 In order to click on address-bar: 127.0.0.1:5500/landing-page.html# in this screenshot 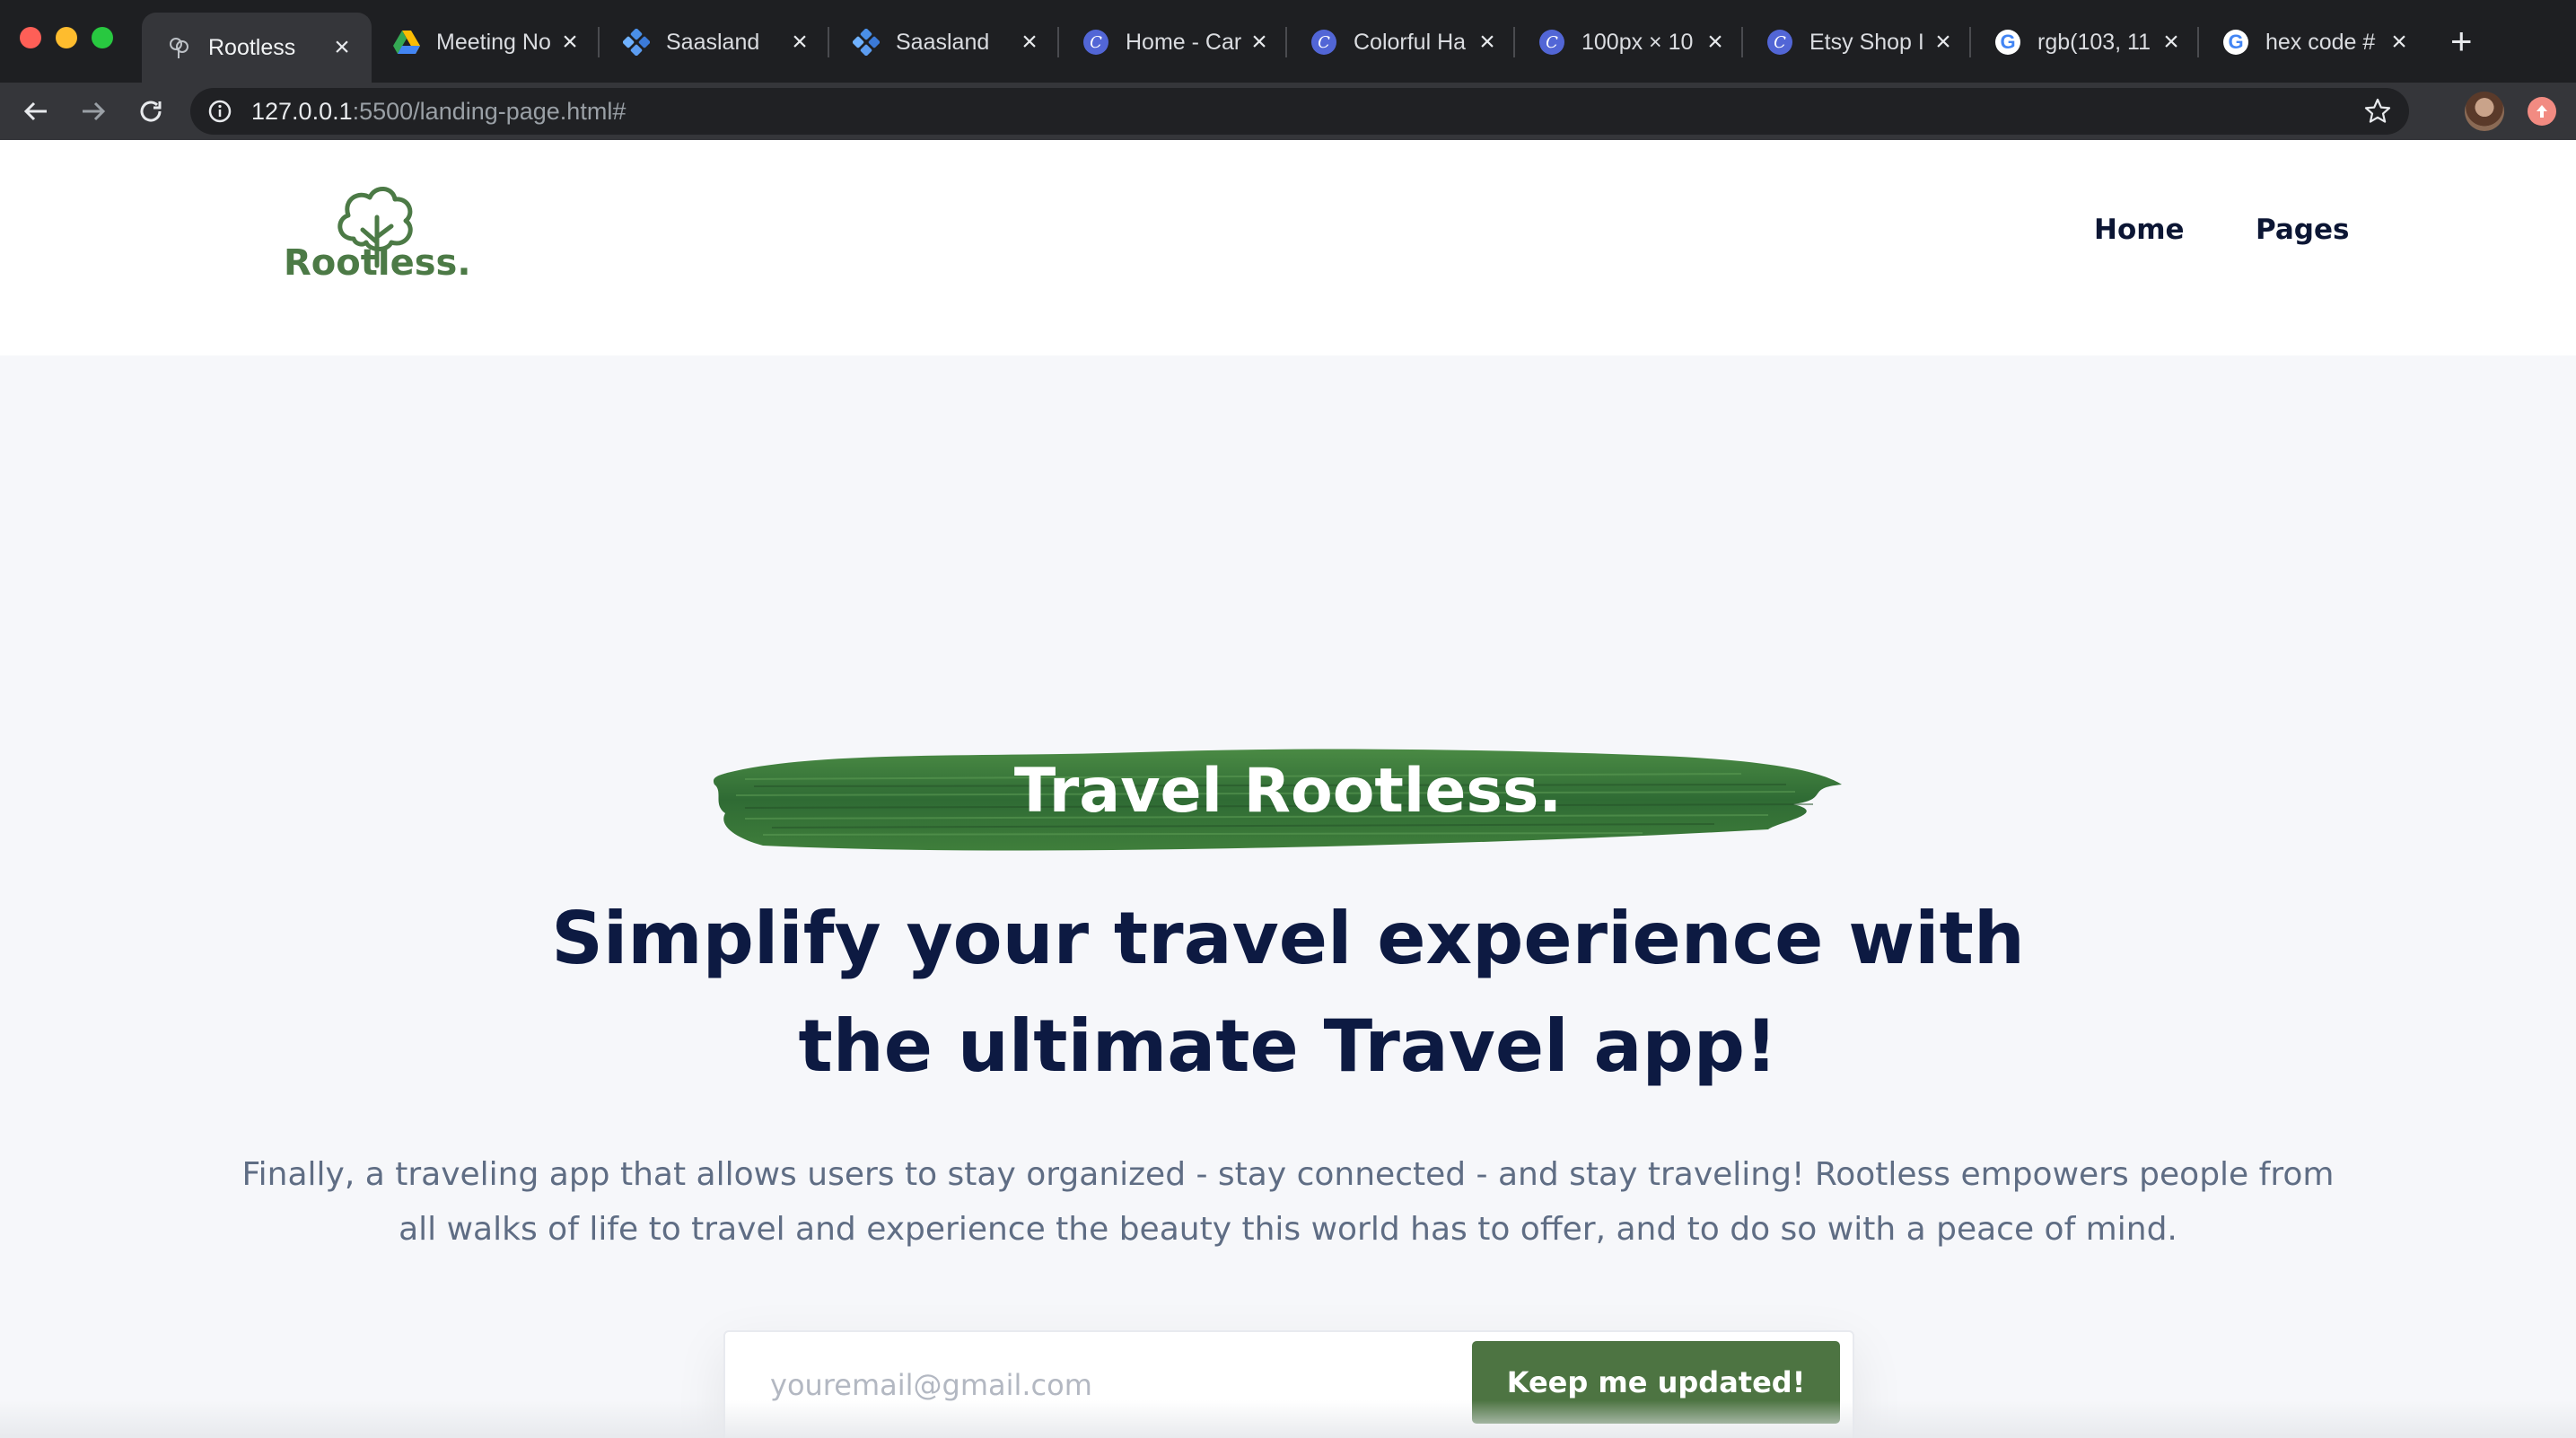, I will do `click(1288, 111)`.